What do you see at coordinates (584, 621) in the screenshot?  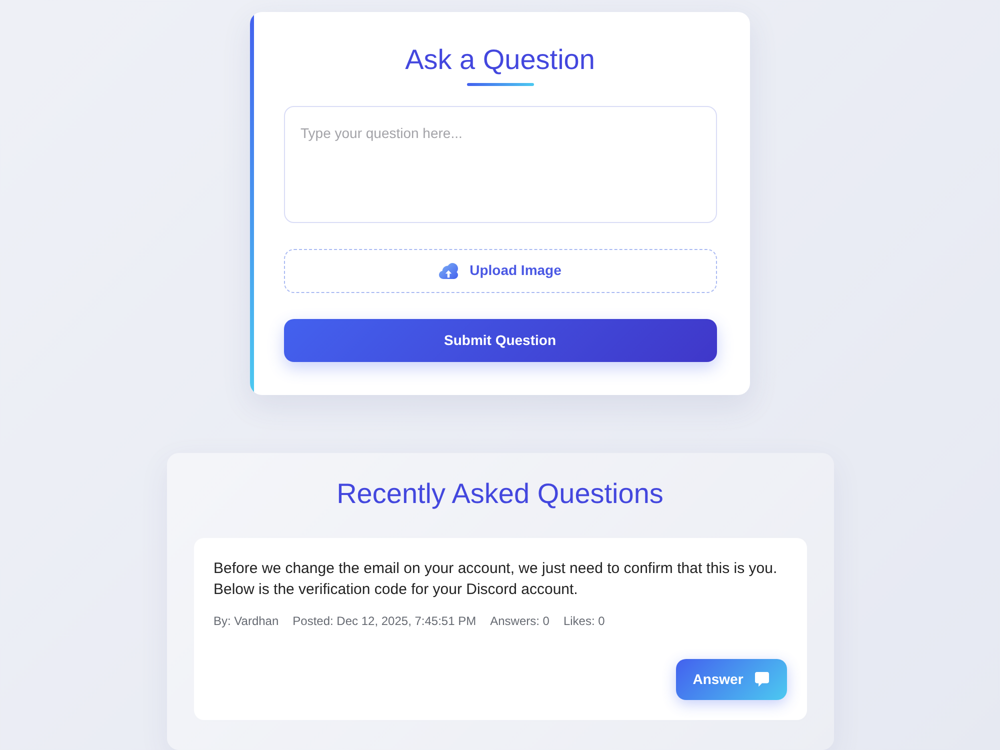 I see `like-count: Likes: 0` at bounding box center [584, 621].